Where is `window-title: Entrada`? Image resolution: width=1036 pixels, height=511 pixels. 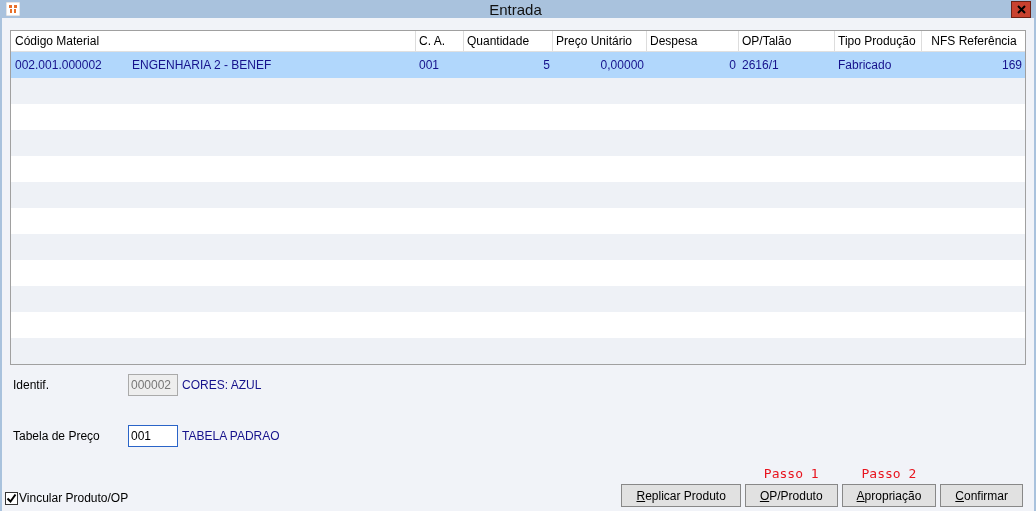
window-title: Entrada is located at coordinates (515, 9).